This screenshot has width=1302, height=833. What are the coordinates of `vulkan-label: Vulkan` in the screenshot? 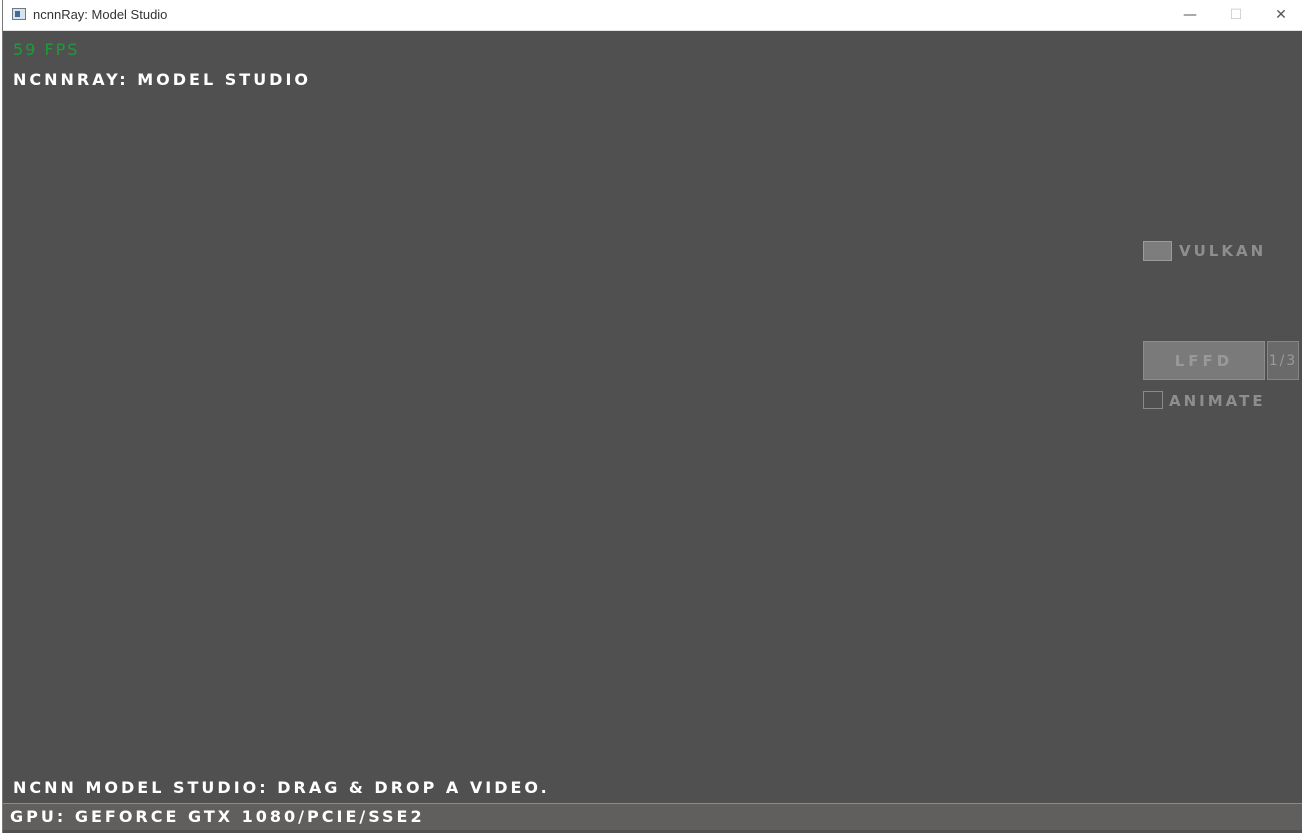 It's located at (1223, 251).